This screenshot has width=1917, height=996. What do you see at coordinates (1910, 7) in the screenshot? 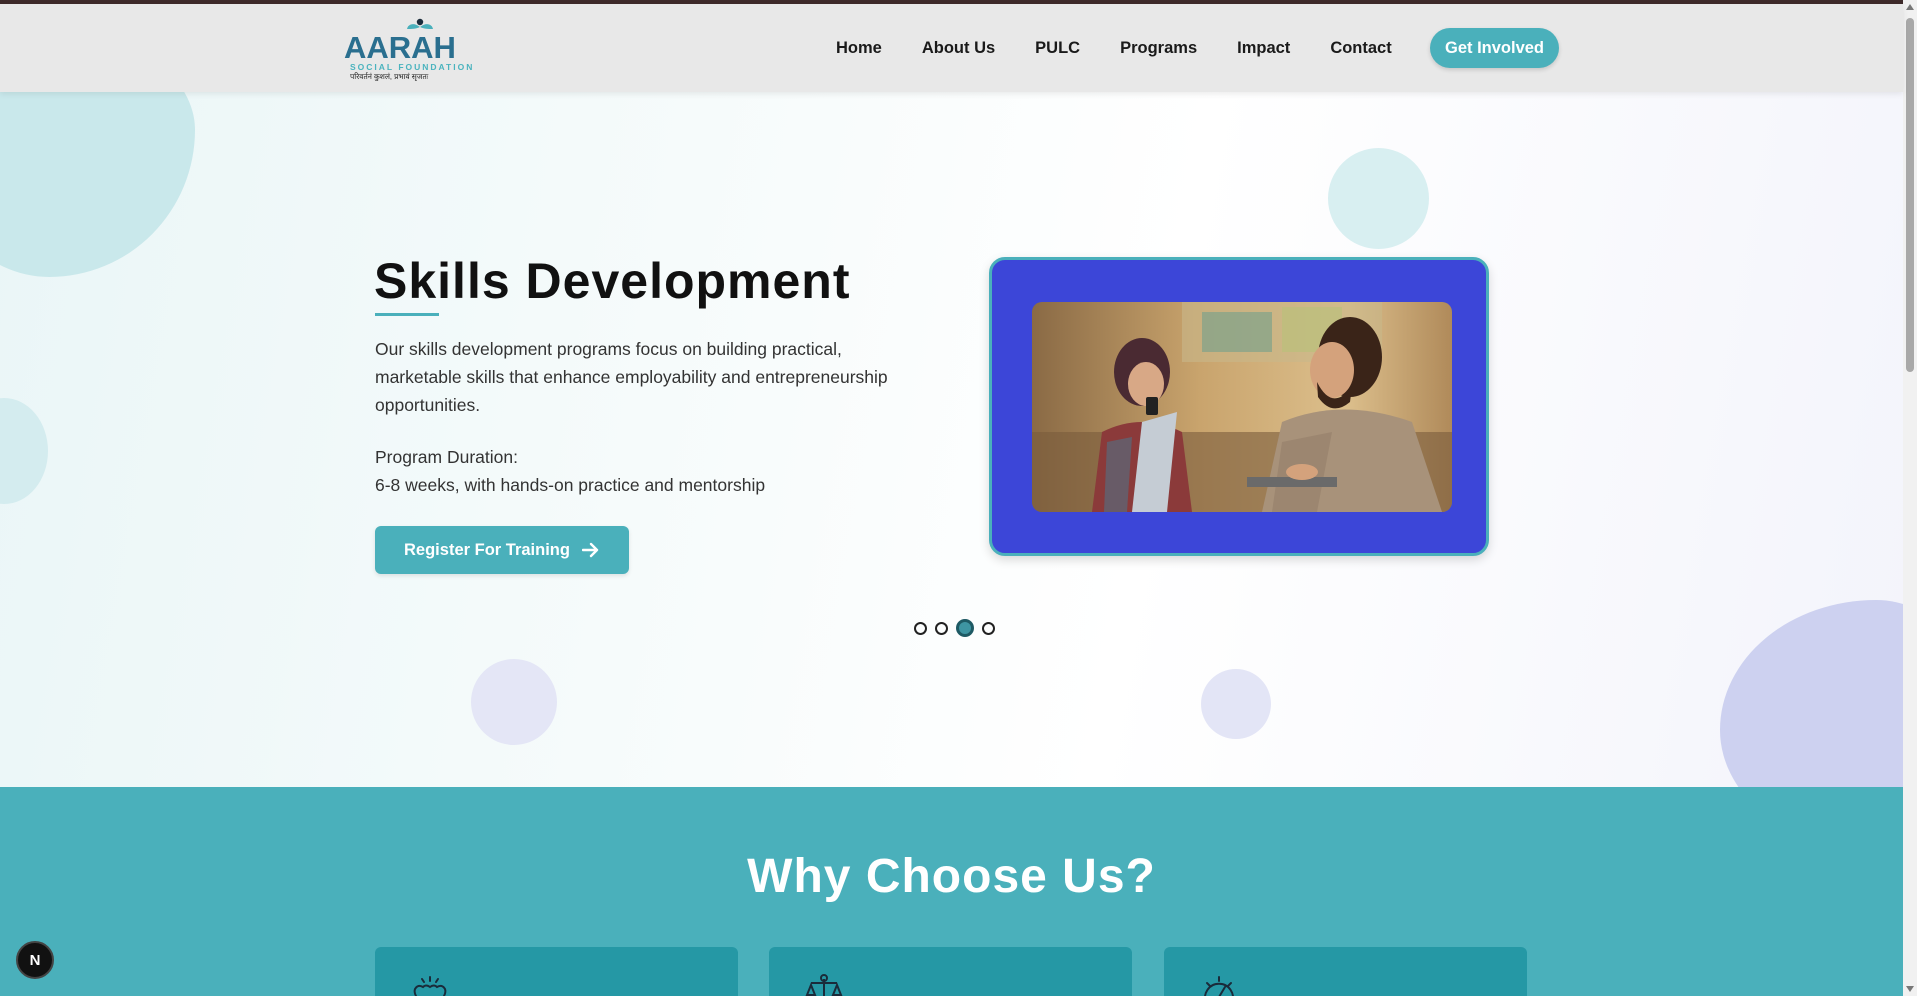
I see `scroll-up-arrow-icon` at bounding box center [1910, 7].